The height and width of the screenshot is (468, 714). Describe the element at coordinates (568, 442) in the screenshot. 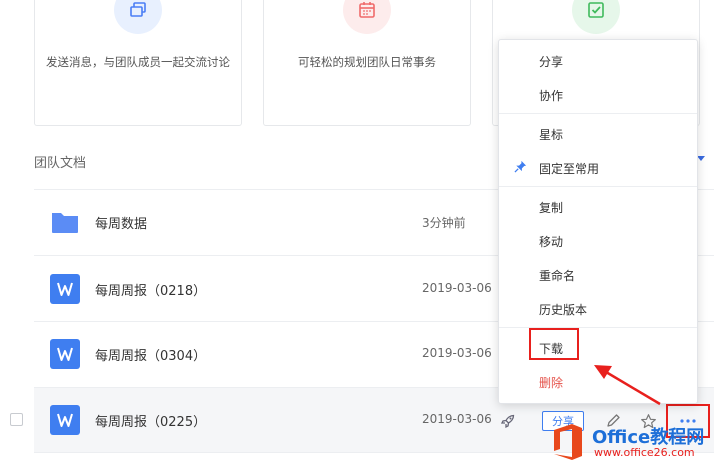

I see `office-logo-icon` at that location.